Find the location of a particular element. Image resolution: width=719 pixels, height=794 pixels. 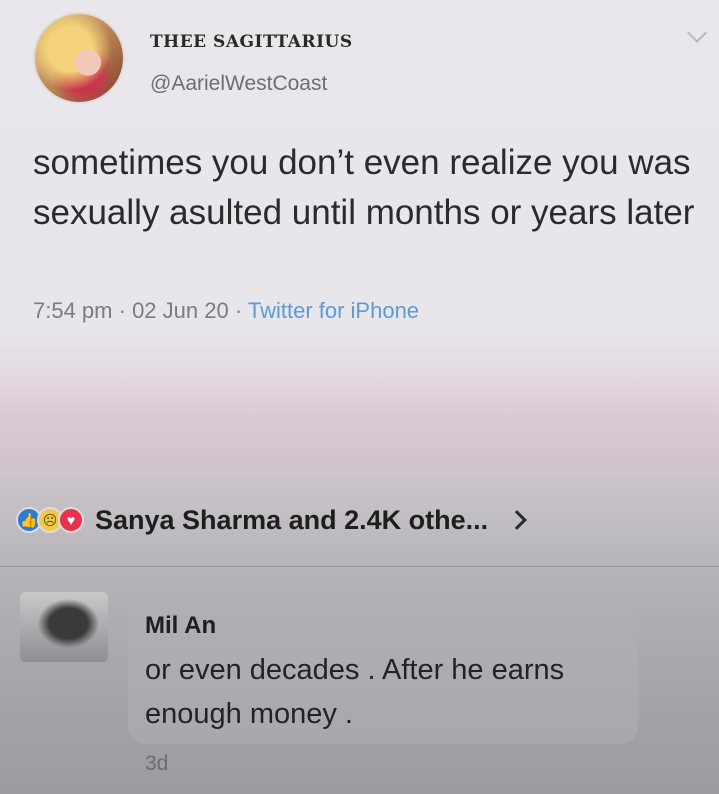

love-icon: ♥ is located at coordinates (71, 520).